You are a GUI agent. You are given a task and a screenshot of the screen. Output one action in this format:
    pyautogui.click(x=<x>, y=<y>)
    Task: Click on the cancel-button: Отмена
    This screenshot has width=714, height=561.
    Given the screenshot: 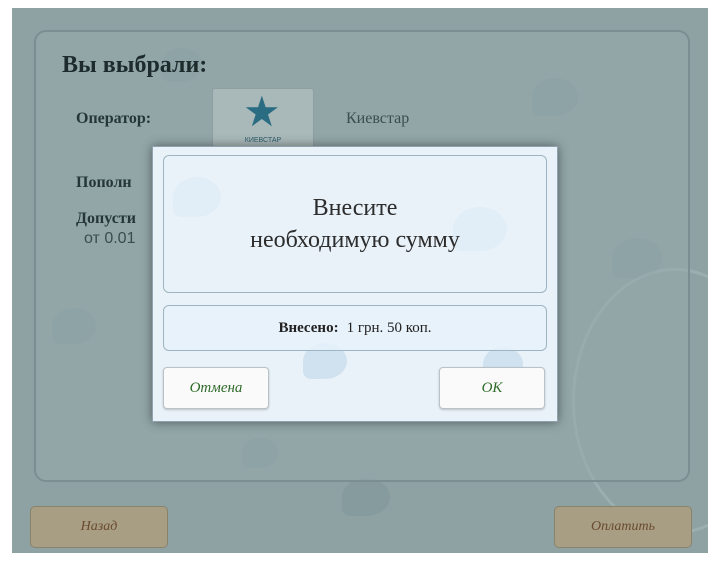 What is the action you would take?
    pyautogui.click(x=216, y=388)
    